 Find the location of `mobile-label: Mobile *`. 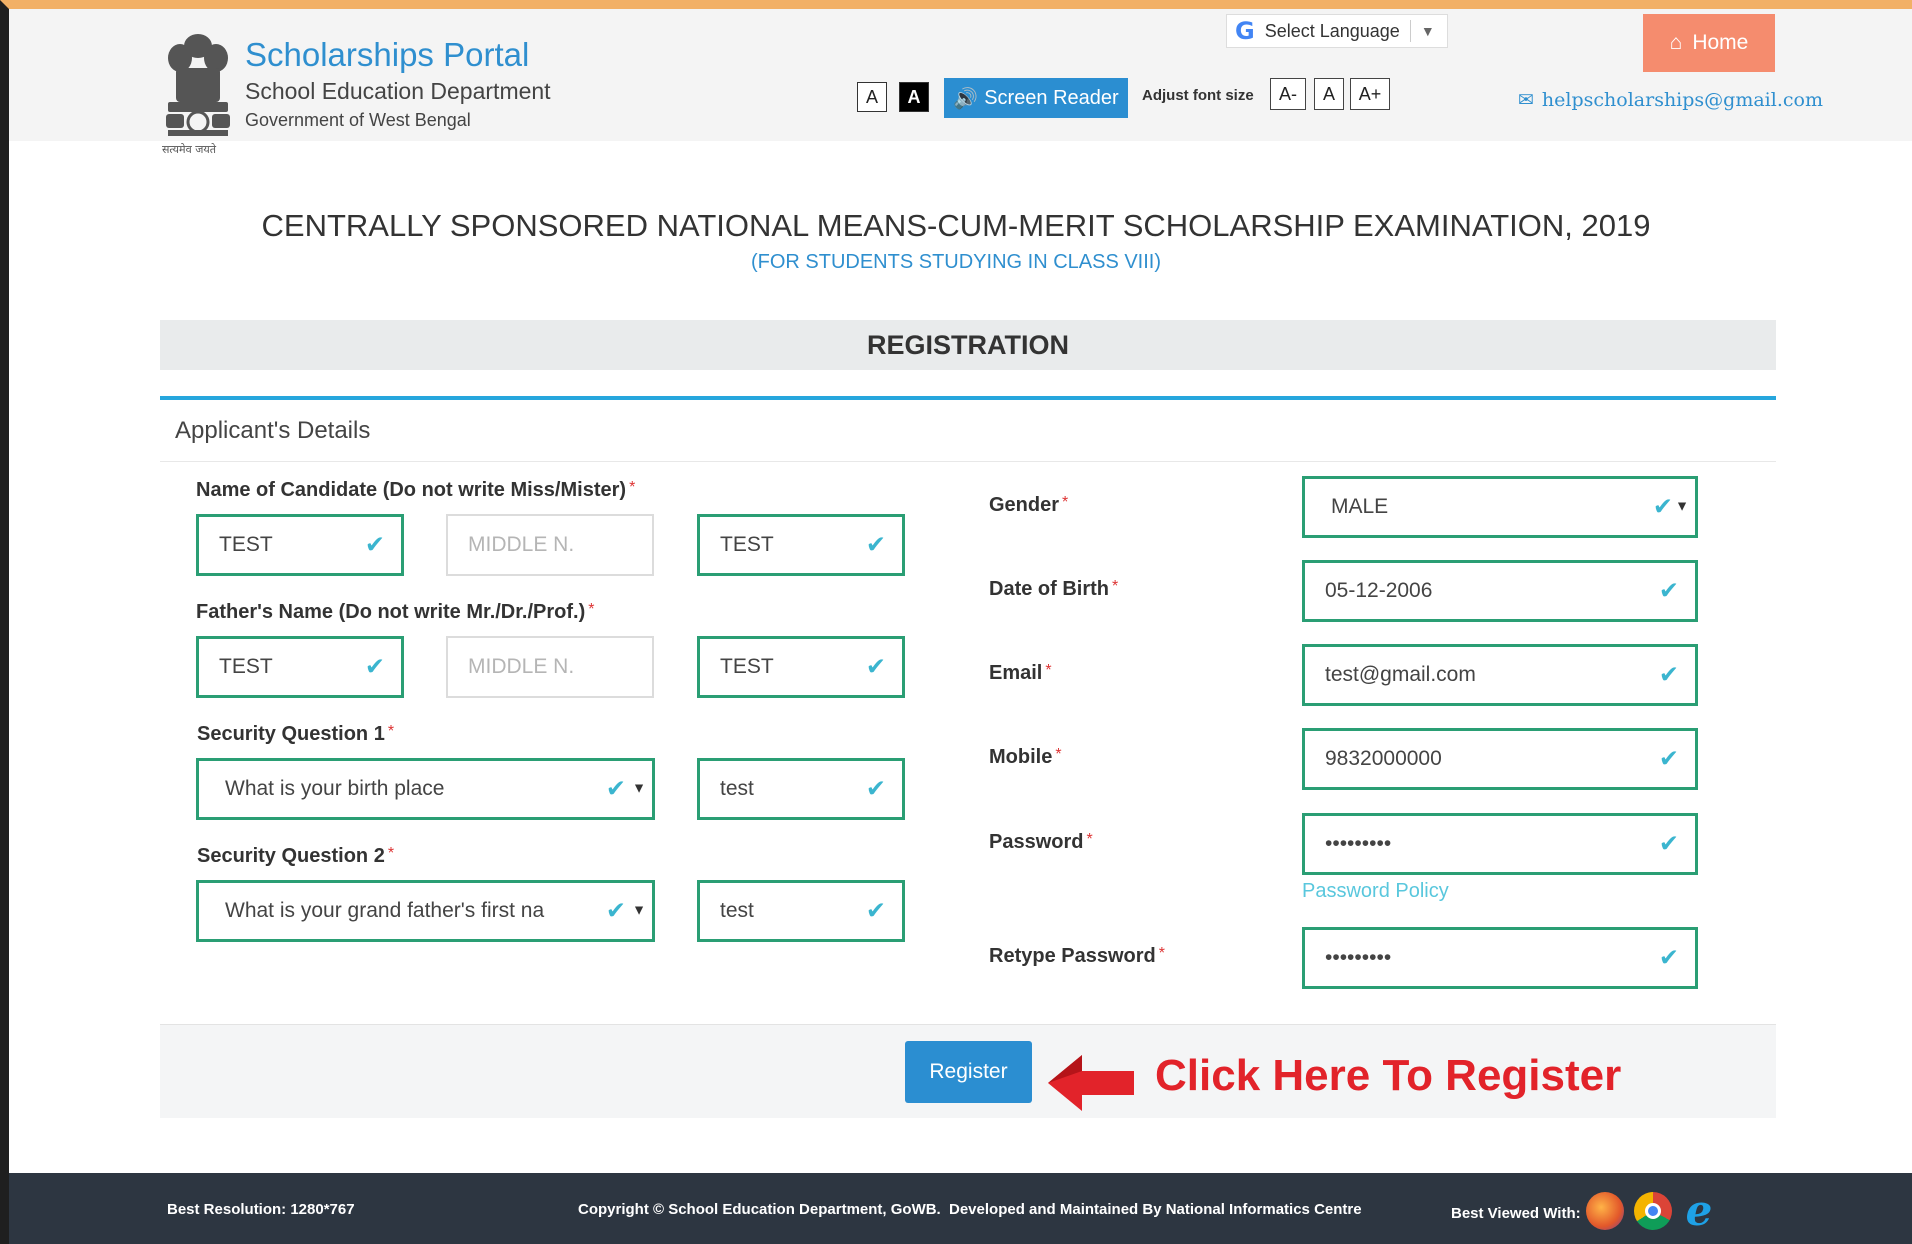

mobile-label: Mobile * is located at coordinates (1025, 757).